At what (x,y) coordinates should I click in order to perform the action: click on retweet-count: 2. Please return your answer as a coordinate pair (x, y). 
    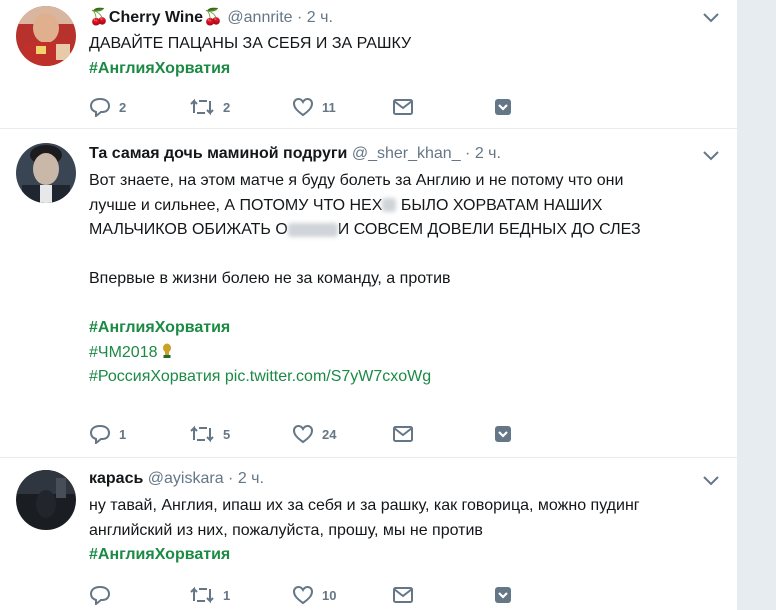
    Looking at the image, I should click on (227, 107).